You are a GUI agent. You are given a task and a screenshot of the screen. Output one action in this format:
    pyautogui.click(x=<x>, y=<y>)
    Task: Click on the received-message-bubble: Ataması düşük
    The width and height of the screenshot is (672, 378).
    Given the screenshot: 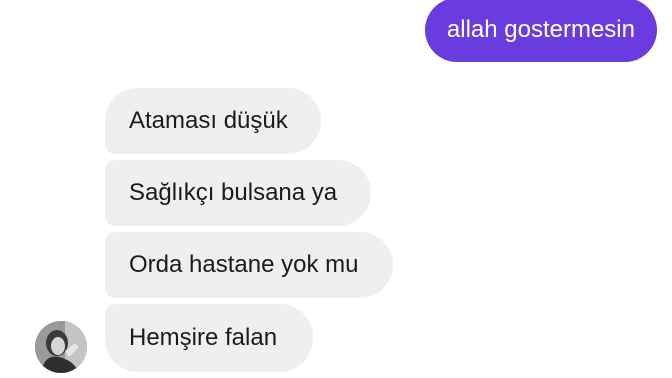 What is the action you would take?
    pyautogui.click(x=213, y=121)
    